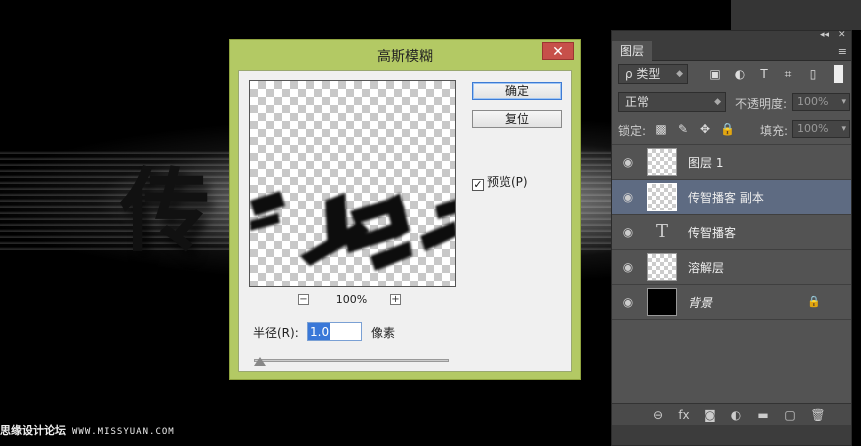 This screenshot has width=861, height=446. Describe the element at coordinates (259, 361) in the screenshot. I see `slider-thumb` at that location.